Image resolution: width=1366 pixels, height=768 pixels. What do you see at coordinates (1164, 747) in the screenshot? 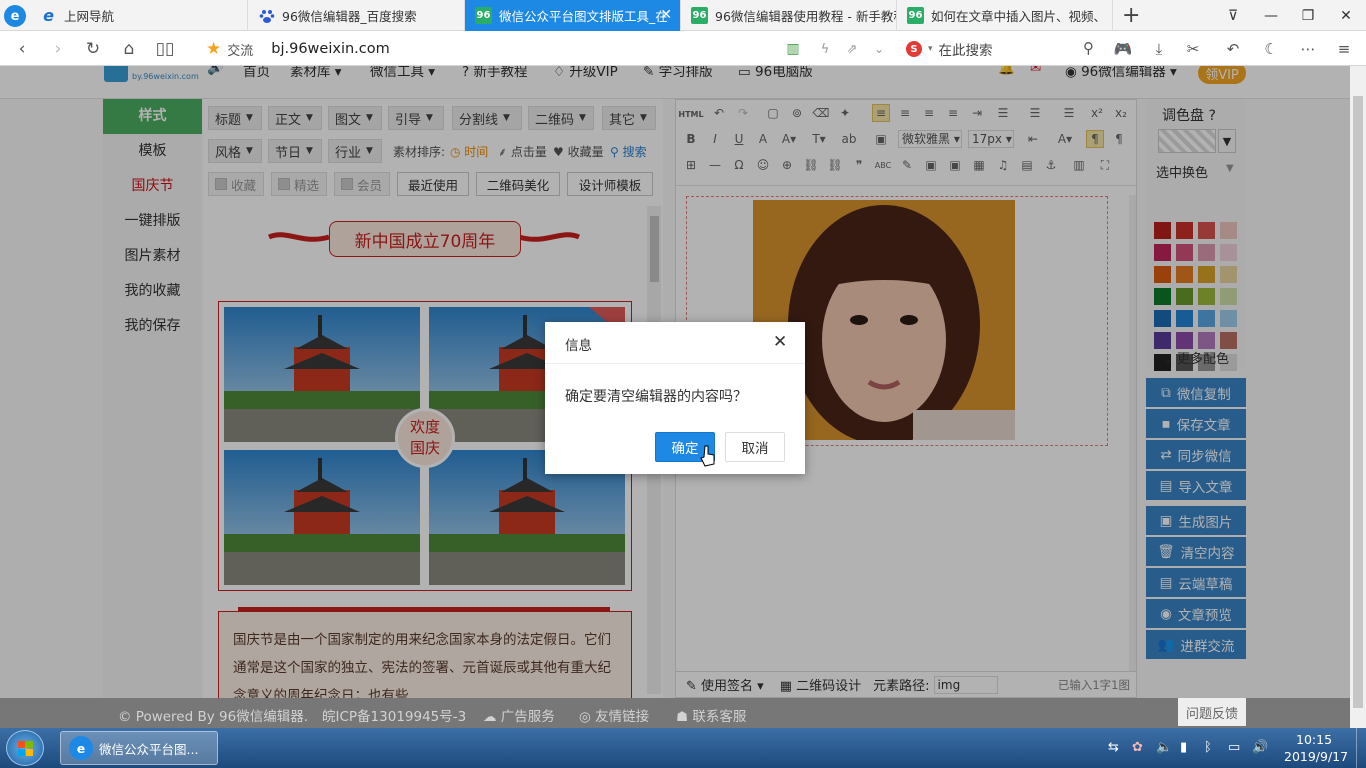
I see `volume-icon: 🔈` at bounding box center [1164, 747].